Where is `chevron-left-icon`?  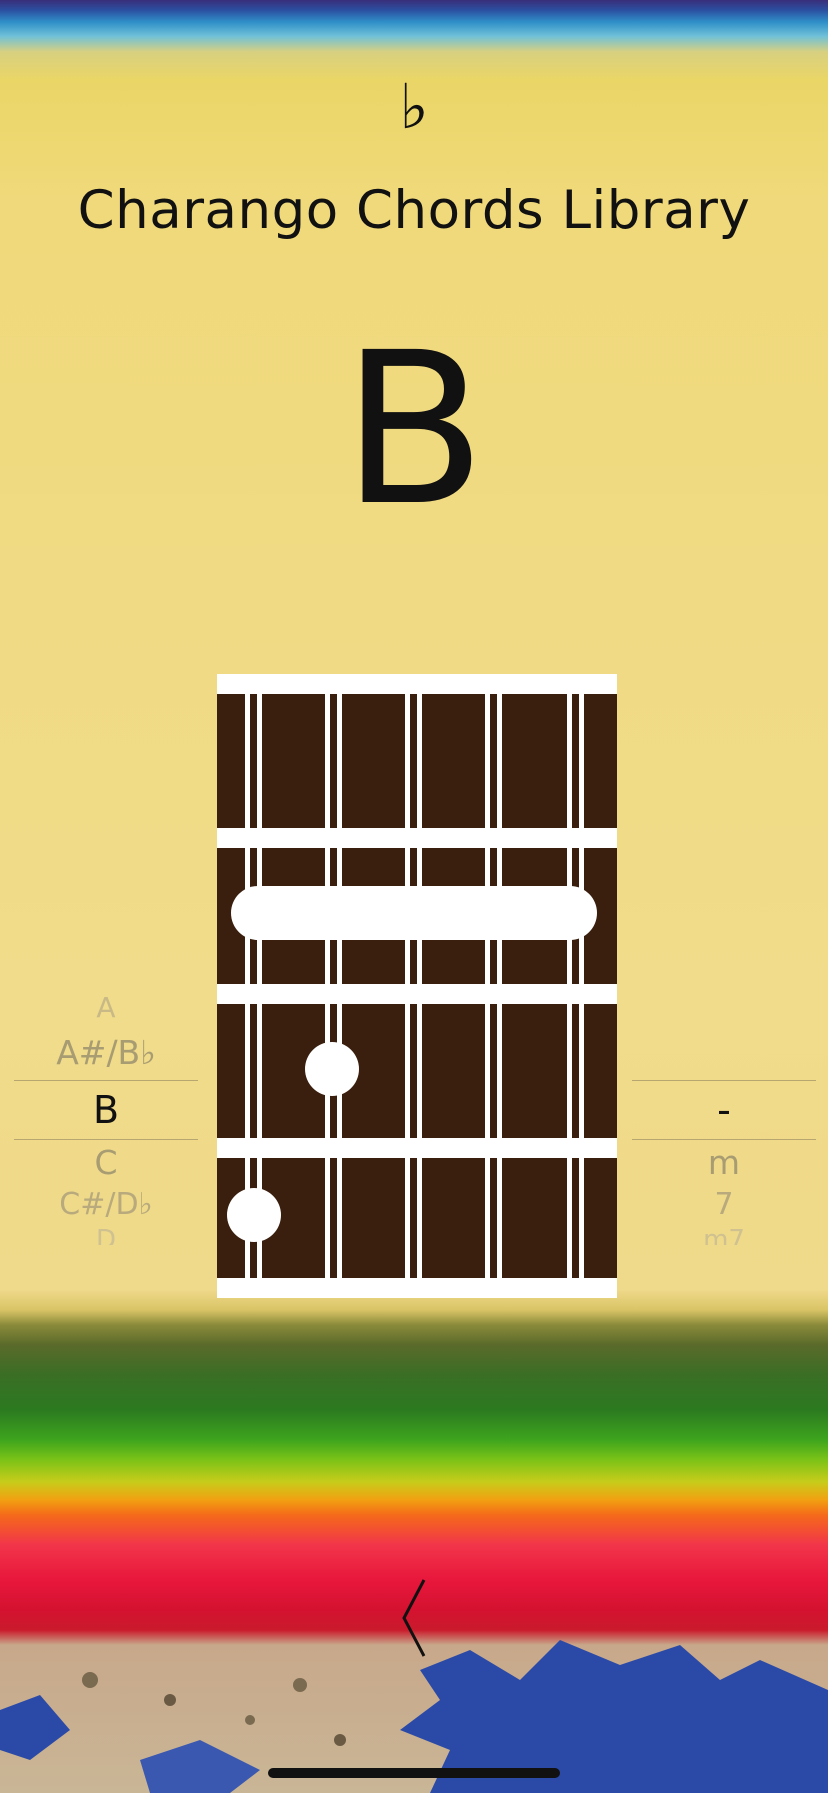
chevron-left-icon is located at coordinates (413, 1618).